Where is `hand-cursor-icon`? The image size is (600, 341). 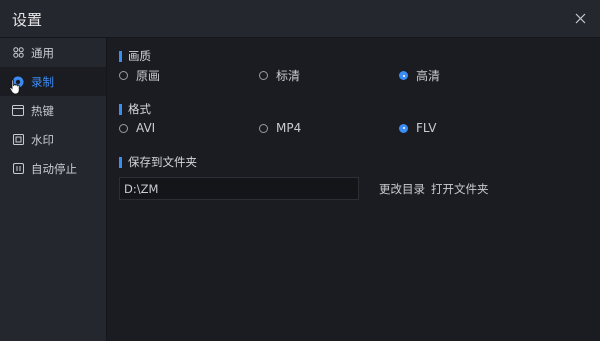 hand-cursor-icon is located at coordinates (14, 87).